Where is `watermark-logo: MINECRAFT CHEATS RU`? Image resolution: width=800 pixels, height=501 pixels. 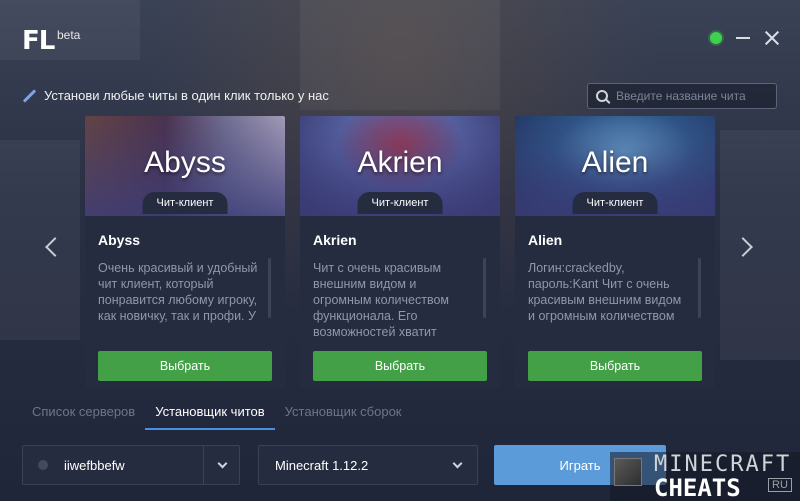
watermark-logo: MINECRAFT CHEATS RU is located at coordinates (705, 476).